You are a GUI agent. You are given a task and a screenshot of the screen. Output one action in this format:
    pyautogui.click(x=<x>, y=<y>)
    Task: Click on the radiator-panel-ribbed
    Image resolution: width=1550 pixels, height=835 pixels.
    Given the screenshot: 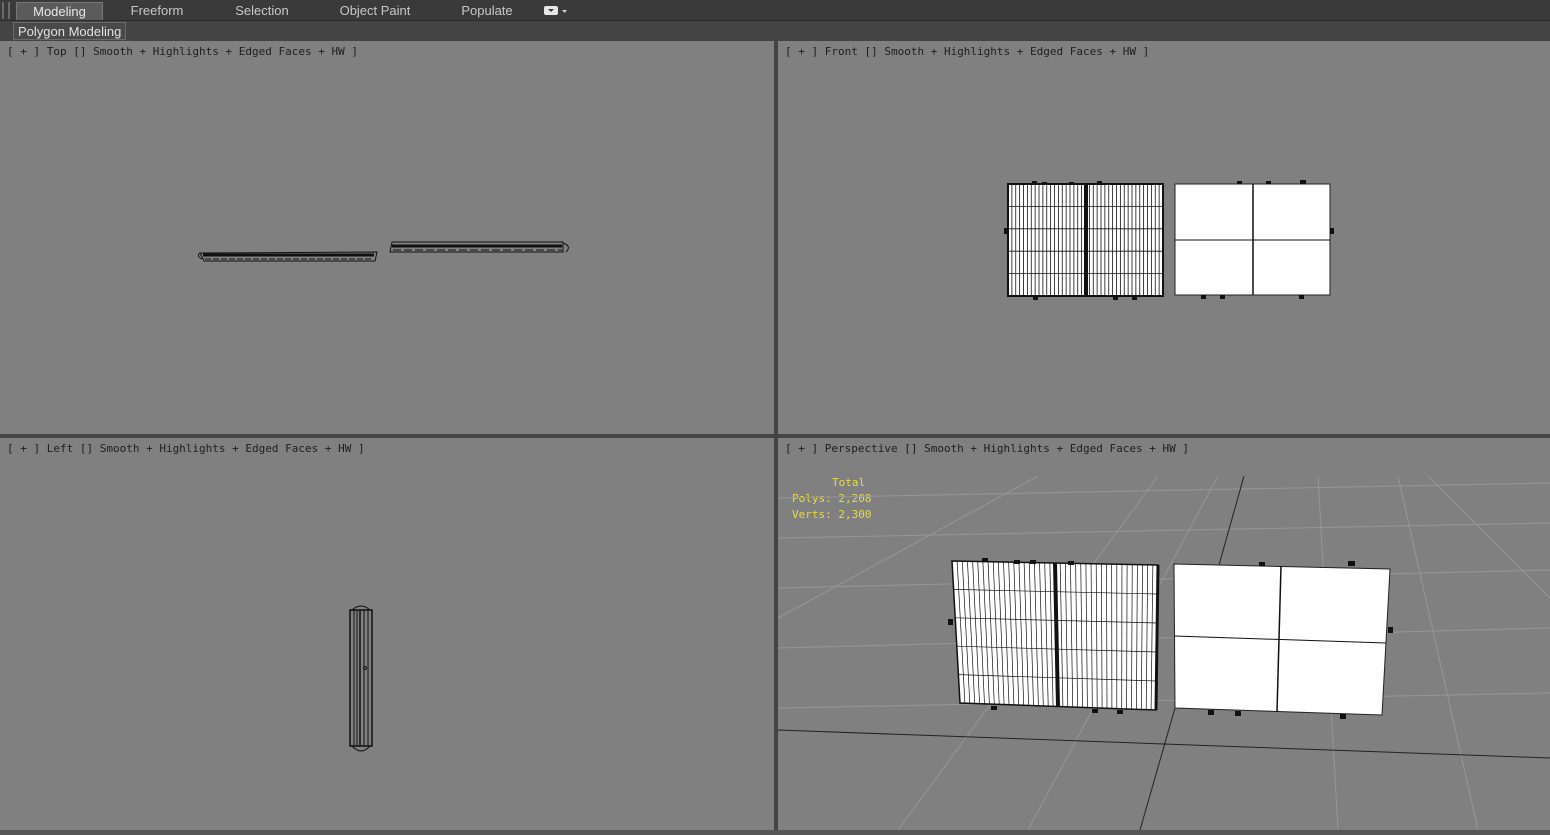 What is the action you would take?
    pyautogui.click(x=1084, y=240)
    